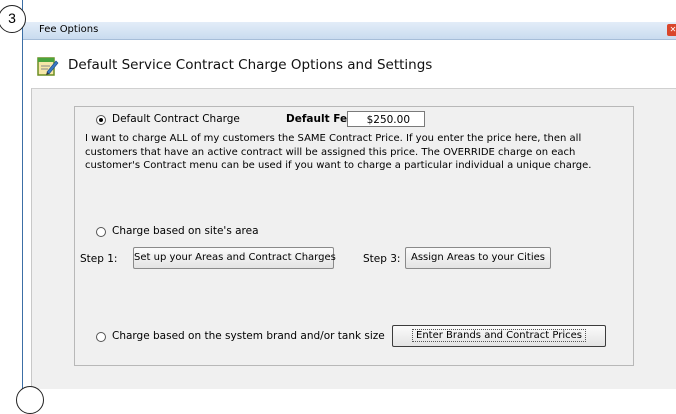  What do you see at coordinates (386, 119) in the screenshot?
I see `default-fee-input: $250.00` at bounding box center [386, 119].